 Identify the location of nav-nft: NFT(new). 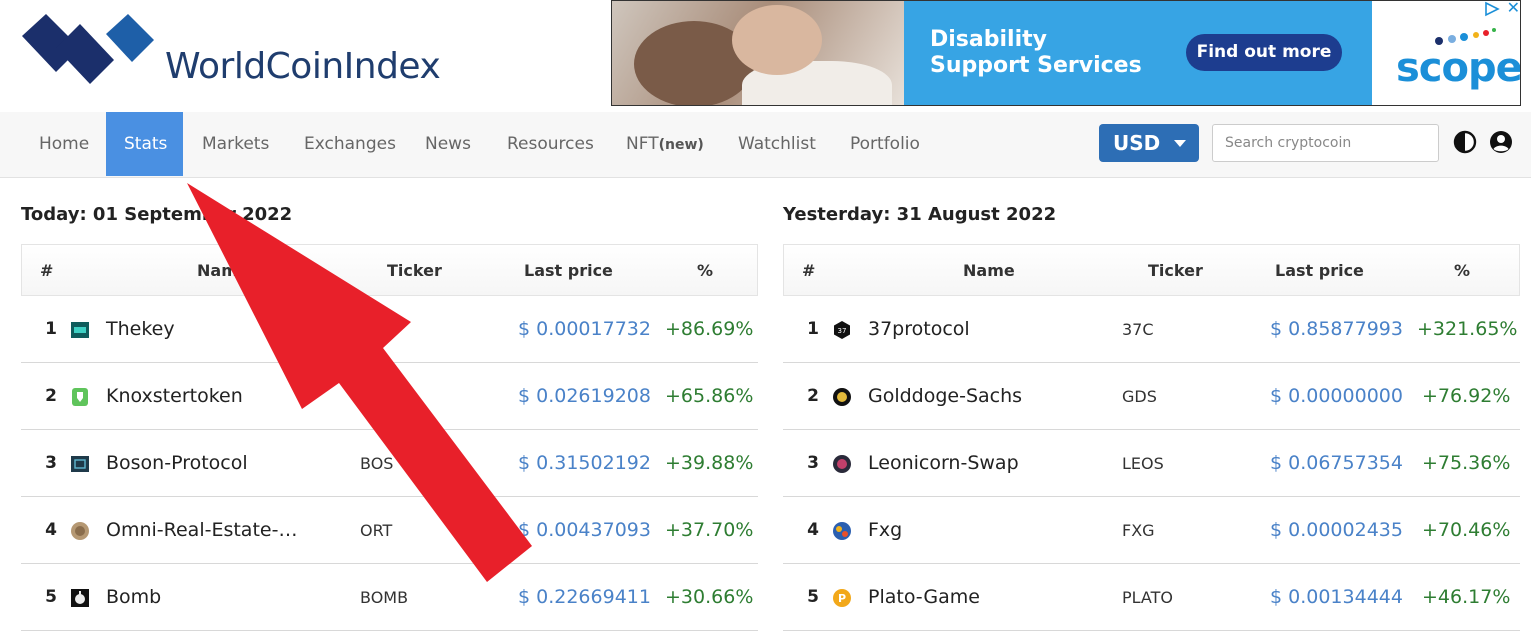
(665, 144).